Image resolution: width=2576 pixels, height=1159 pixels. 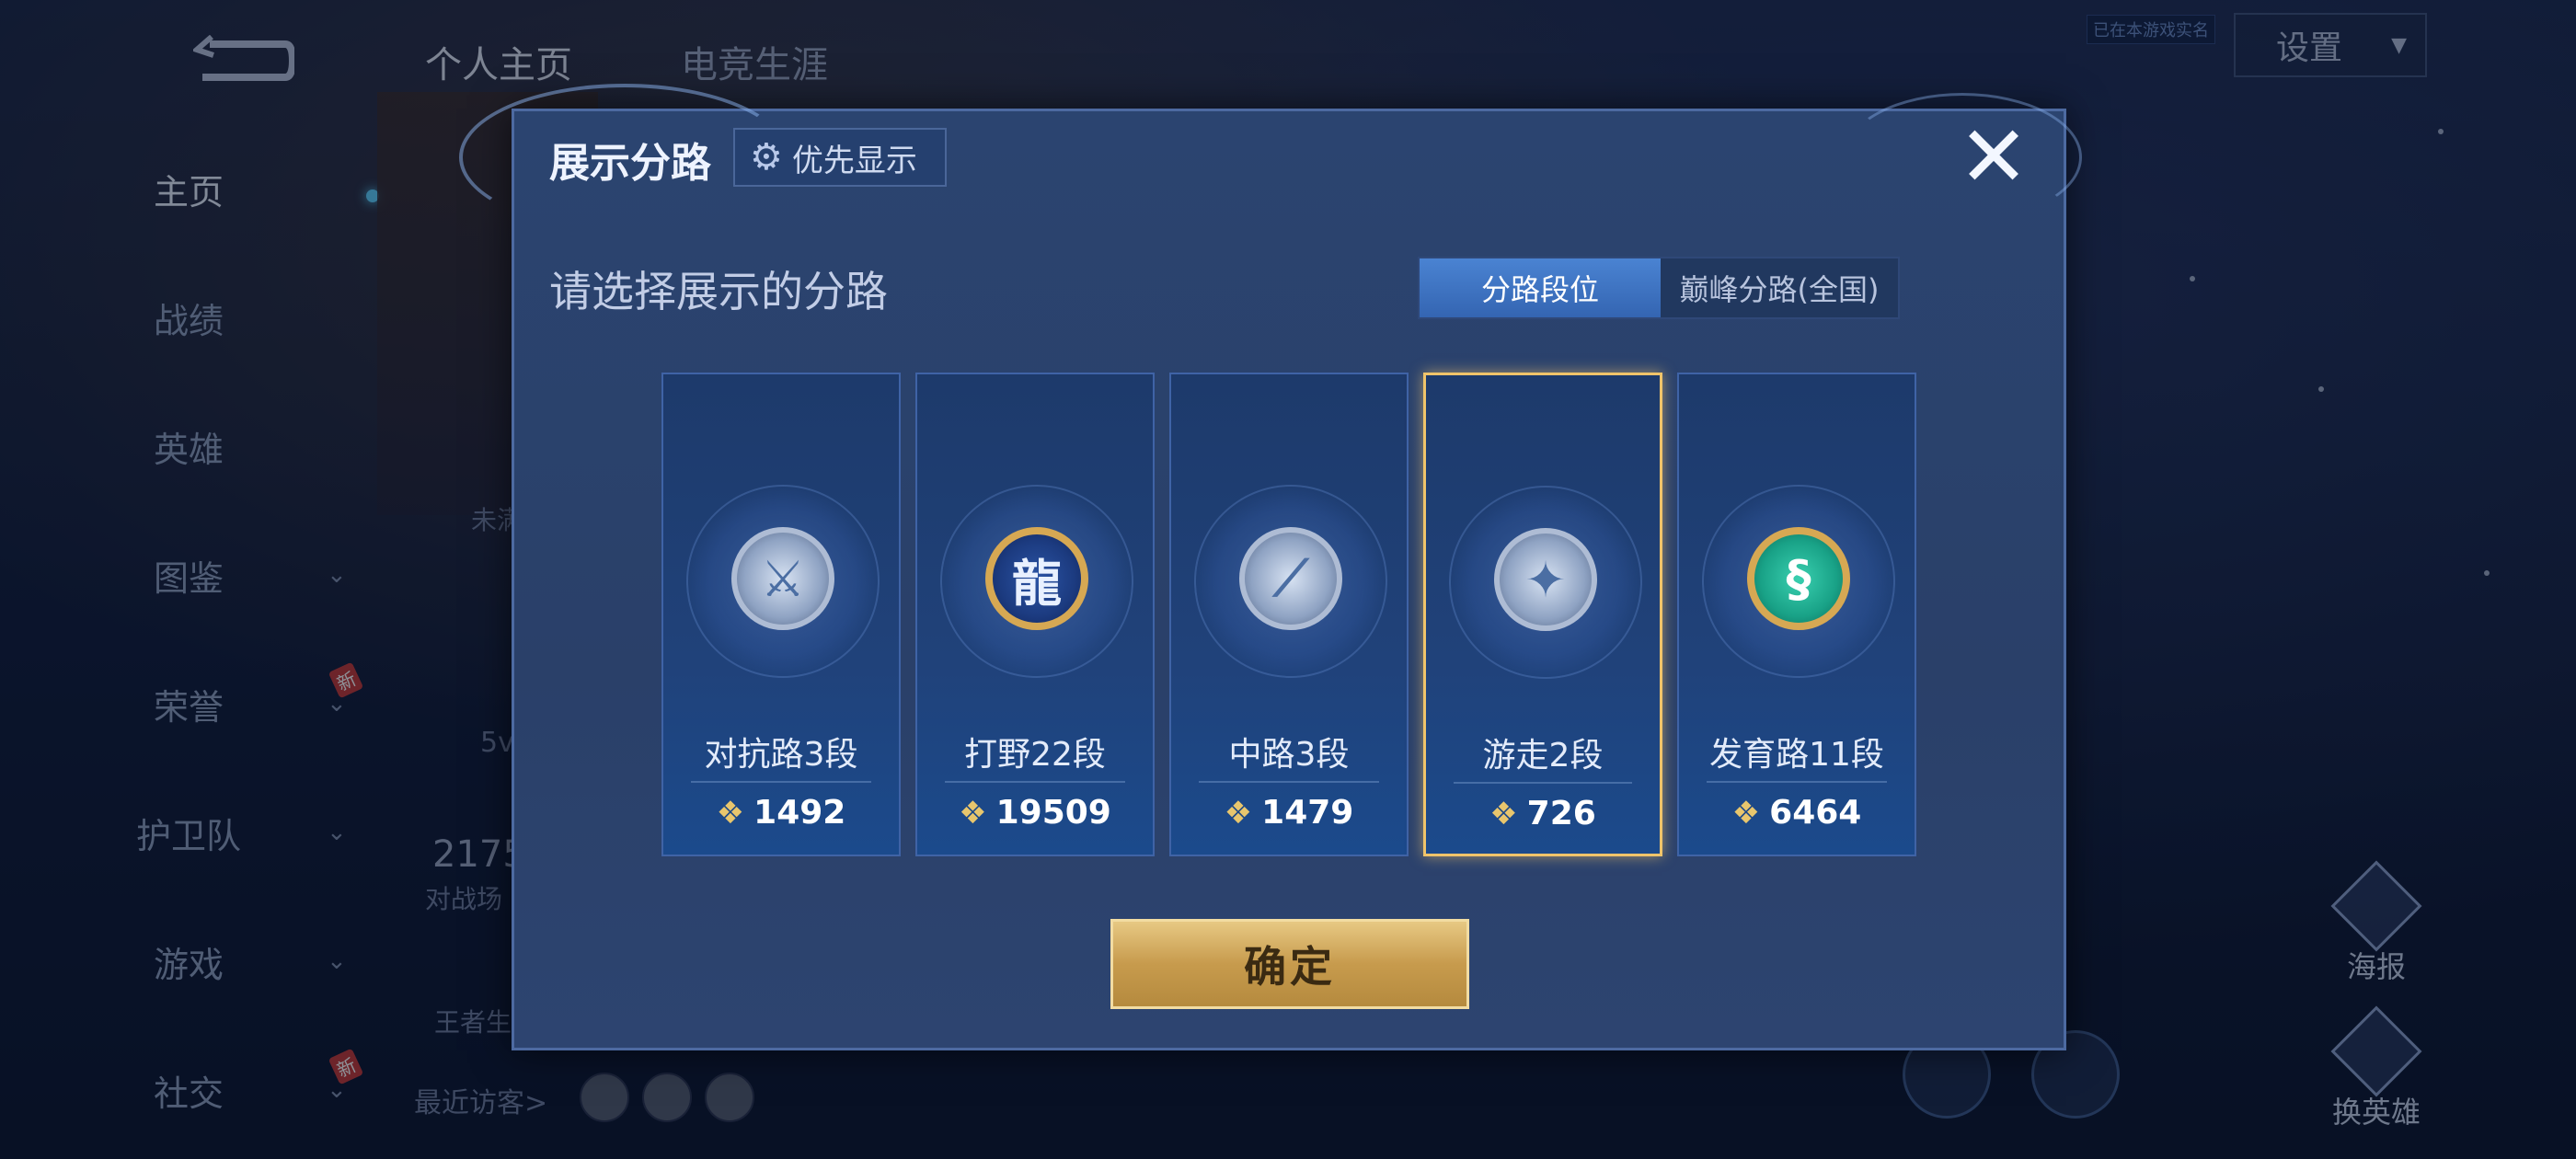 I want to click on lane-card-jungle: 龍 打野22段 ❖ 19509, so click(x=1035, y=614).